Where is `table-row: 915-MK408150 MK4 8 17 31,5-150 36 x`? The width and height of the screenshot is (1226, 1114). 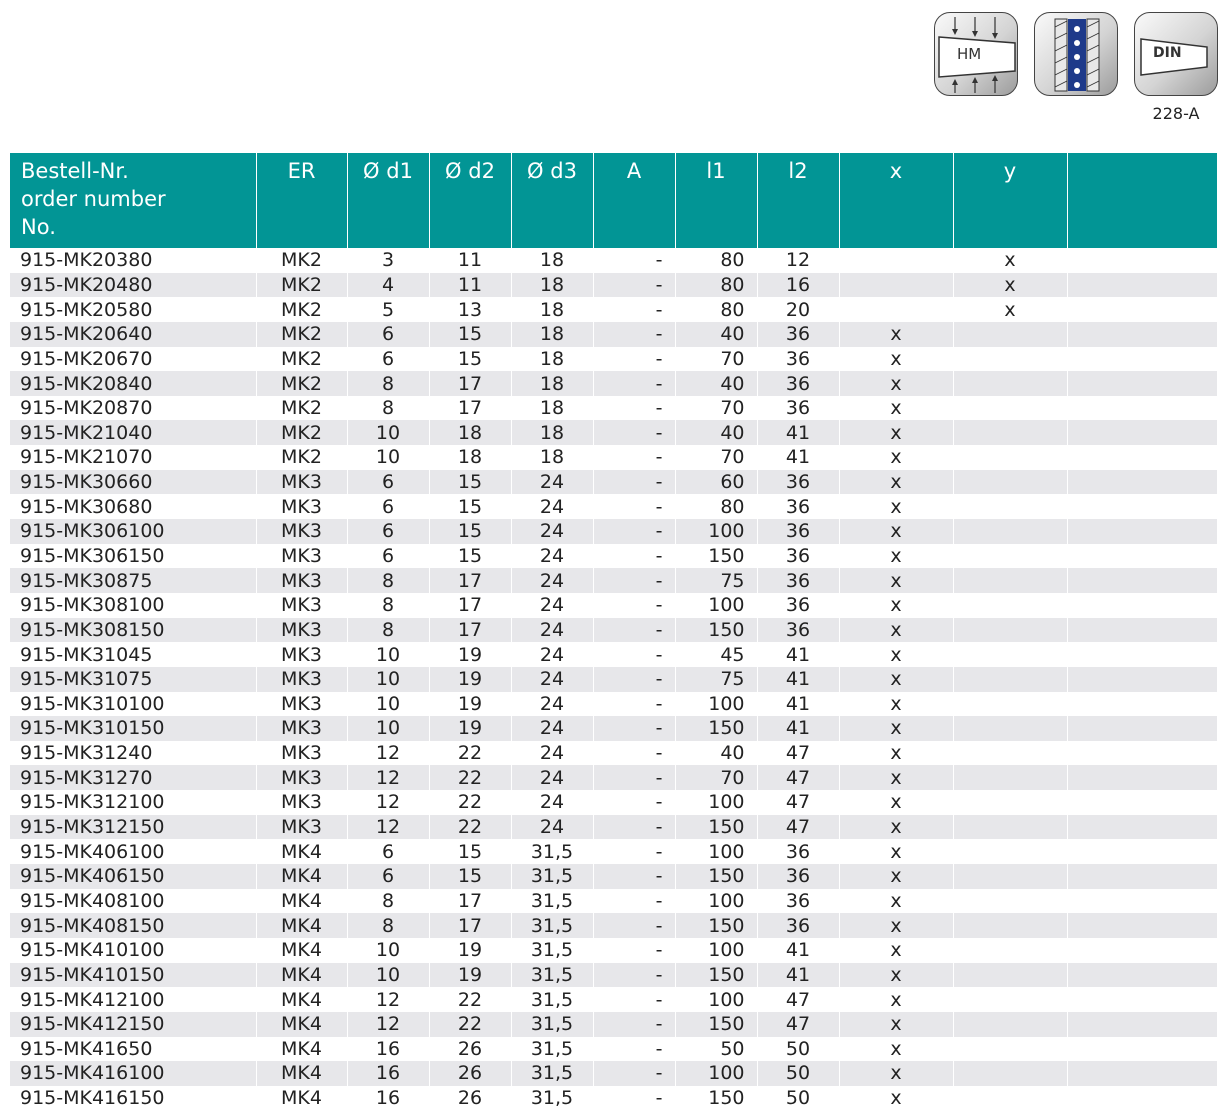
table-row: 915-MK408150 MK4 8 17 31,5-150 36 x is located at coordinates (613, 925).